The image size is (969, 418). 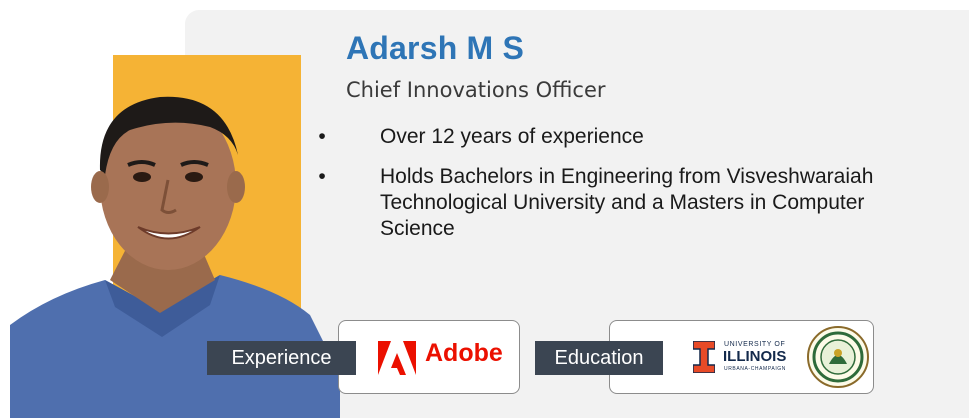 I want to click on bullet-item: • Over 12 years of experience, so click(x=622, y=137).